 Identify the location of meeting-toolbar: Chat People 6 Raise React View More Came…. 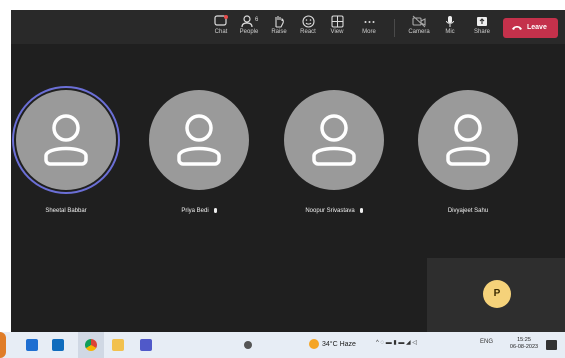
(288, 27).